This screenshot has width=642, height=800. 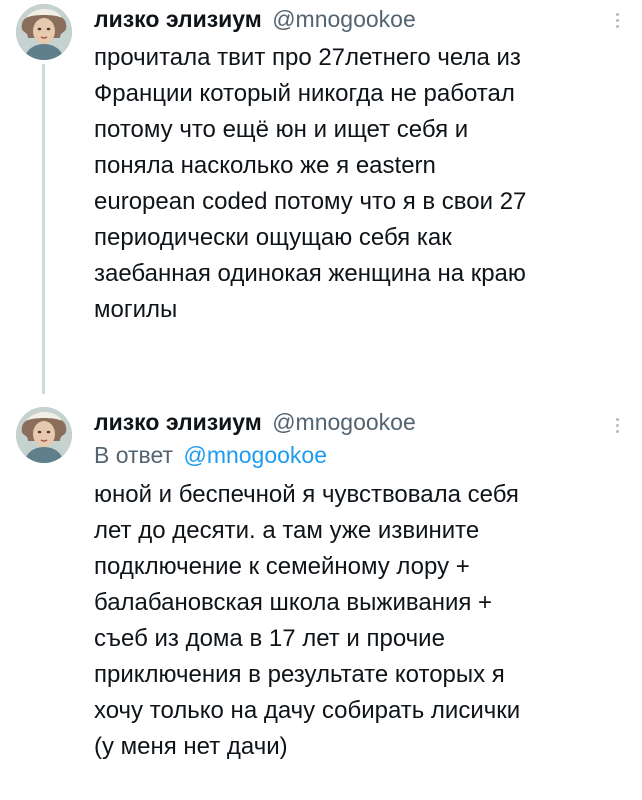 What do you see at coordinates (307, 57) in the screenshot?
I see `tweet-text-line: прочитала твит про 27летнего чела из` at bounding box center [307, 57].